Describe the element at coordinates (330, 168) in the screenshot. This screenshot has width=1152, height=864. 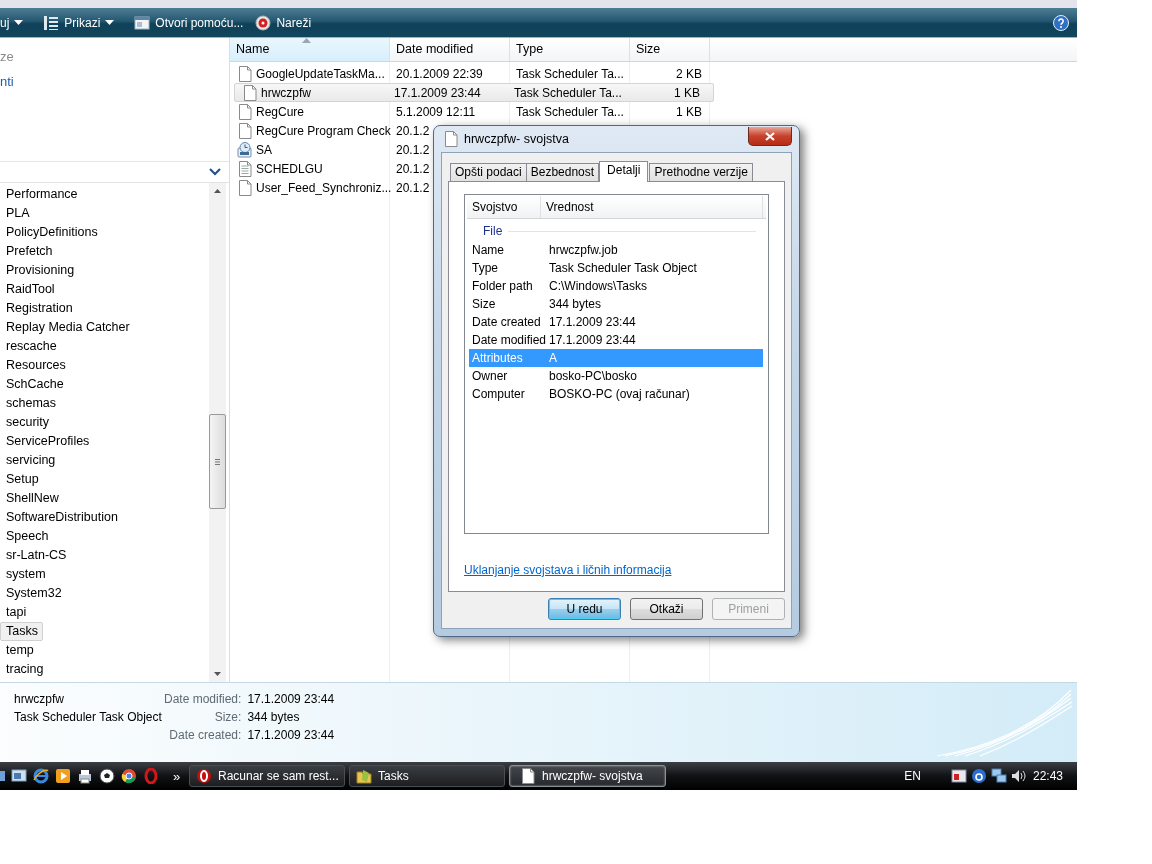
I see `file-row: SCHEDLGU 20.1.2` at that location.